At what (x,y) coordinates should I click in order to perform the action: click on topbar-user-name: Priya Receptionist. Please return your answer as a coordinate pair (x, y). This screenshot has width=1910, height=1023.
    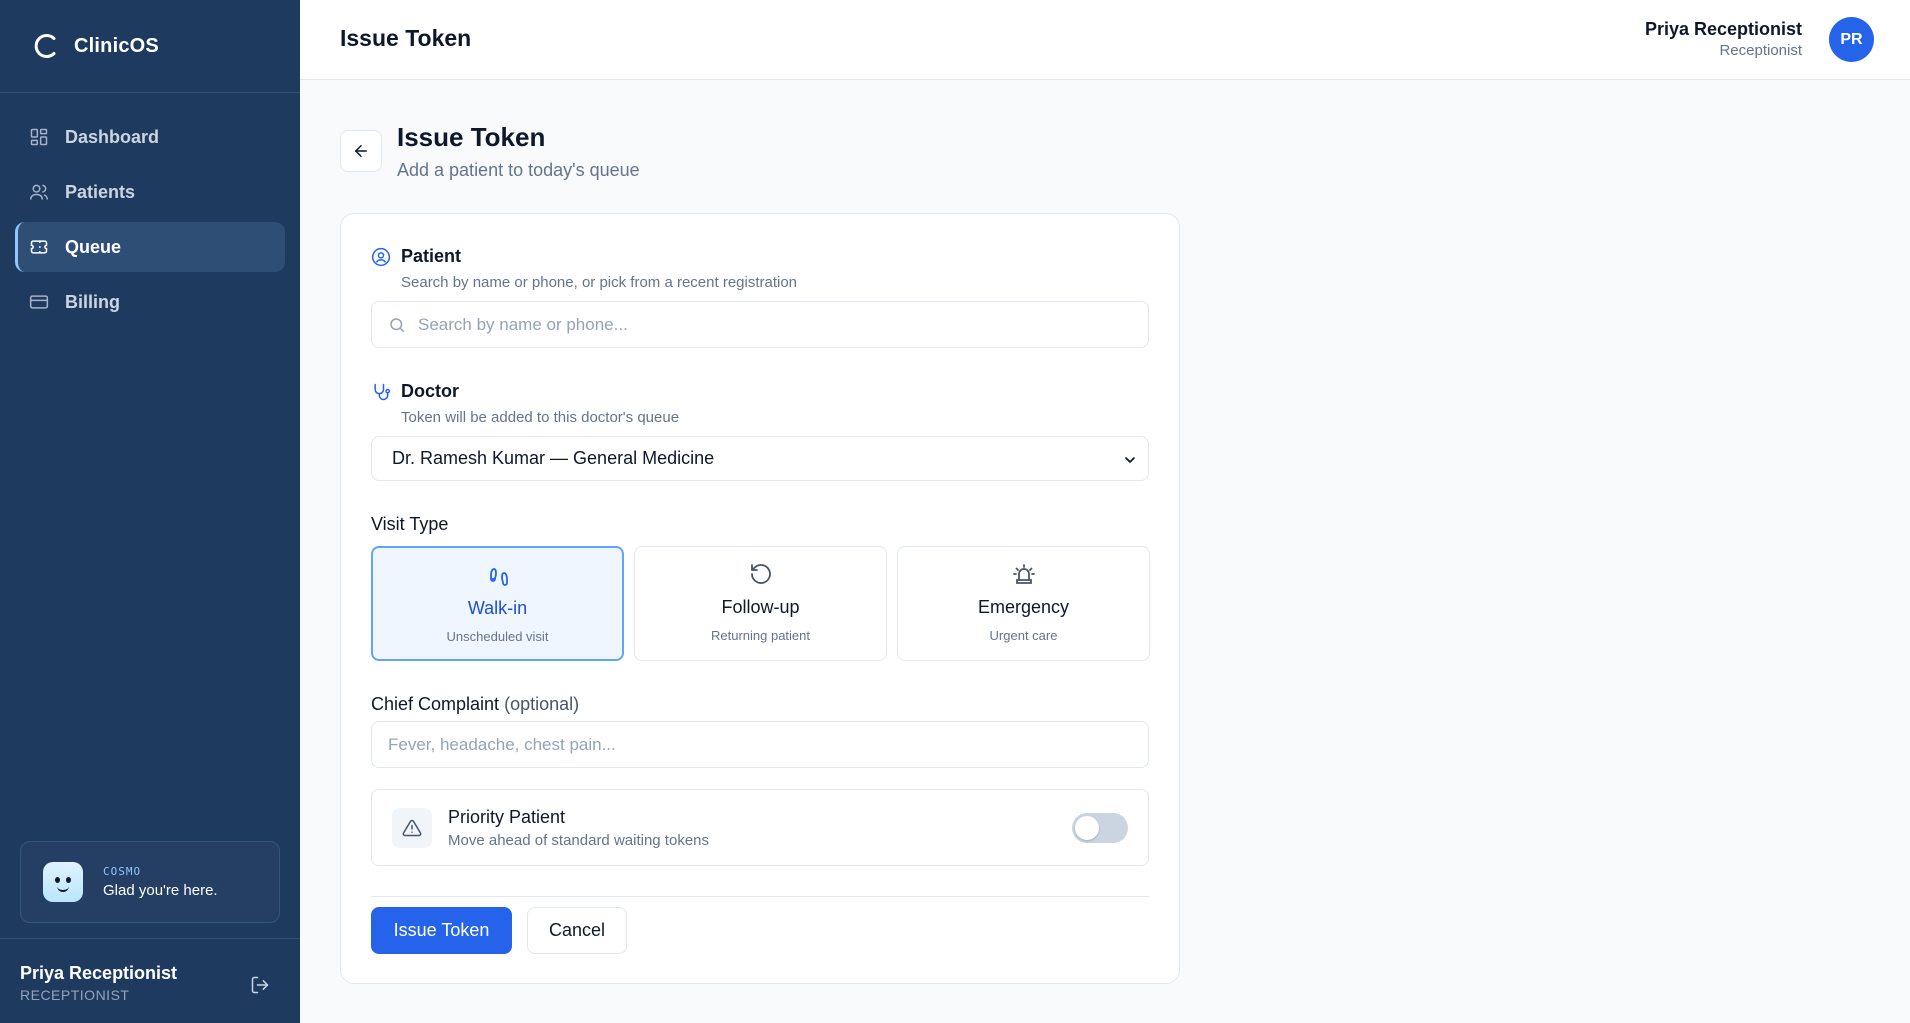
    Looking at the image, I should click on (1723, 29).